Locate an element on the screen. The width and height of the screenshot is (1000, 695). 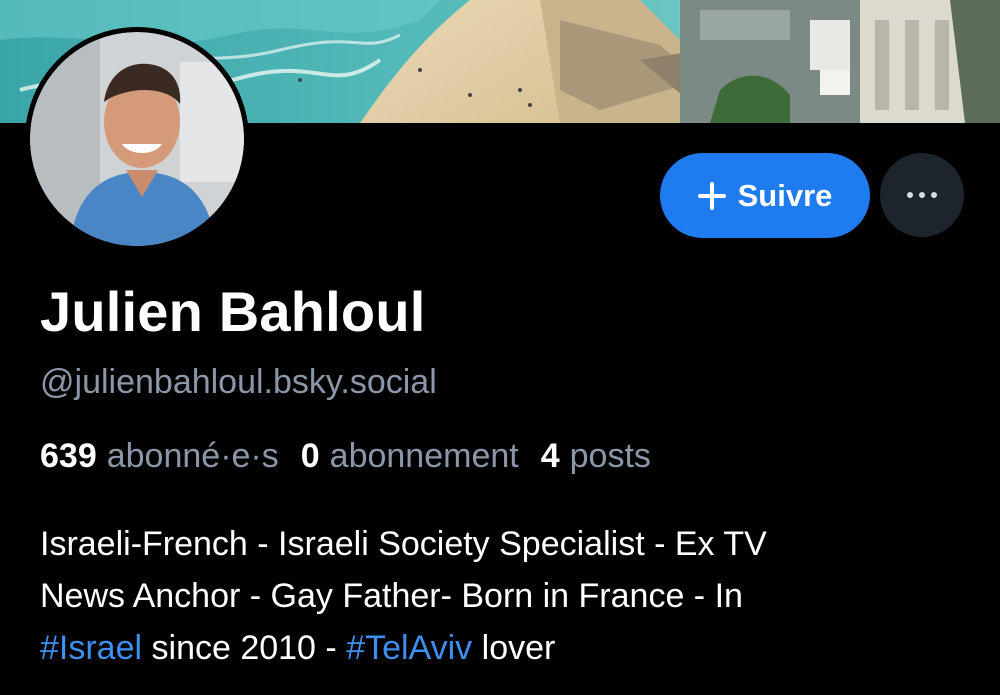
following-stat: 0 abonnement is located at coordinates (410, 456).